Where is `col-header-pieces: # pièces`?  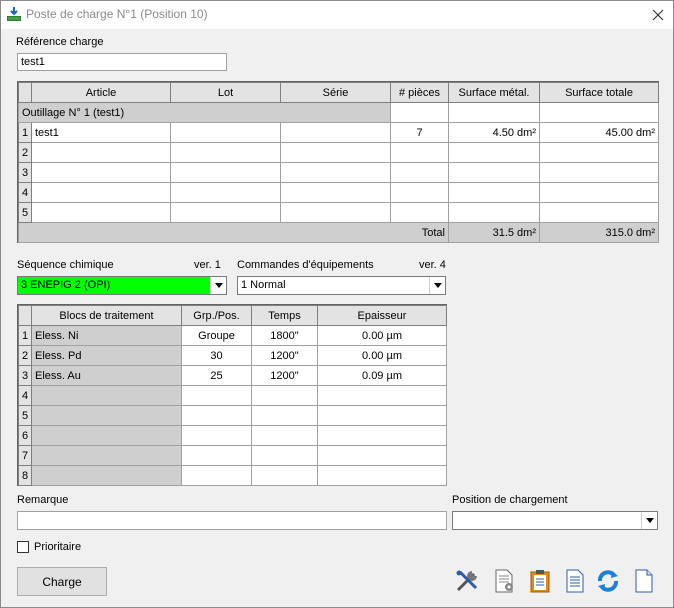 col-header-pieces: # pièces is located at coordinates (419, 92).